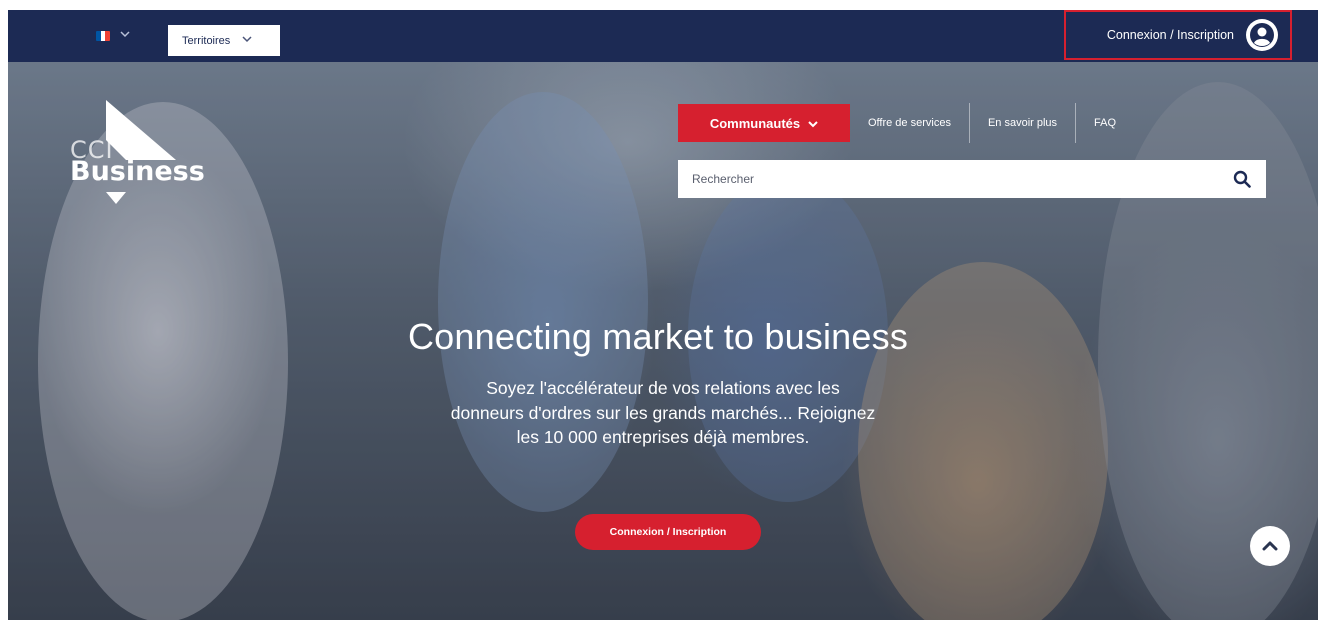 Image resolution: width=1318 pixels, height=620 pixels. I want to click on language-selector, so click(113, 36).